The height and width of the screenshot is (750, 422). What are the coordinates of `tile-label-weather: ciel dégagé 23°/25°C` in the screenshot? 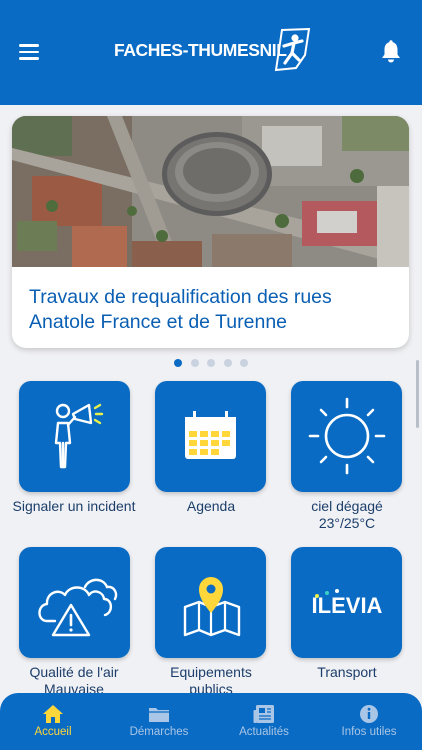 It's located at (347, 514).